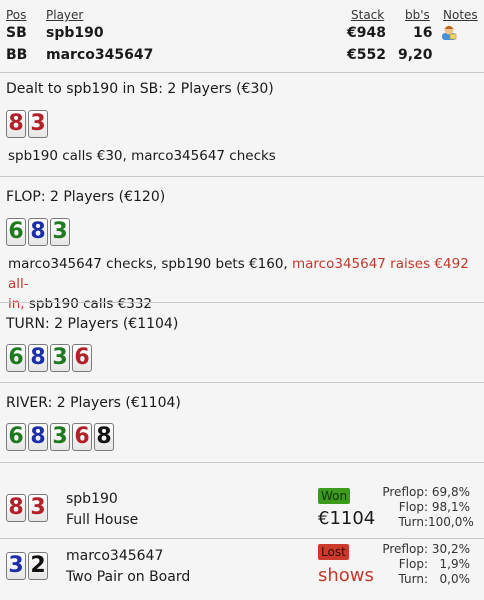 The image size is (484, 600). I want to click on playing-card: 2, so click(38, 566).